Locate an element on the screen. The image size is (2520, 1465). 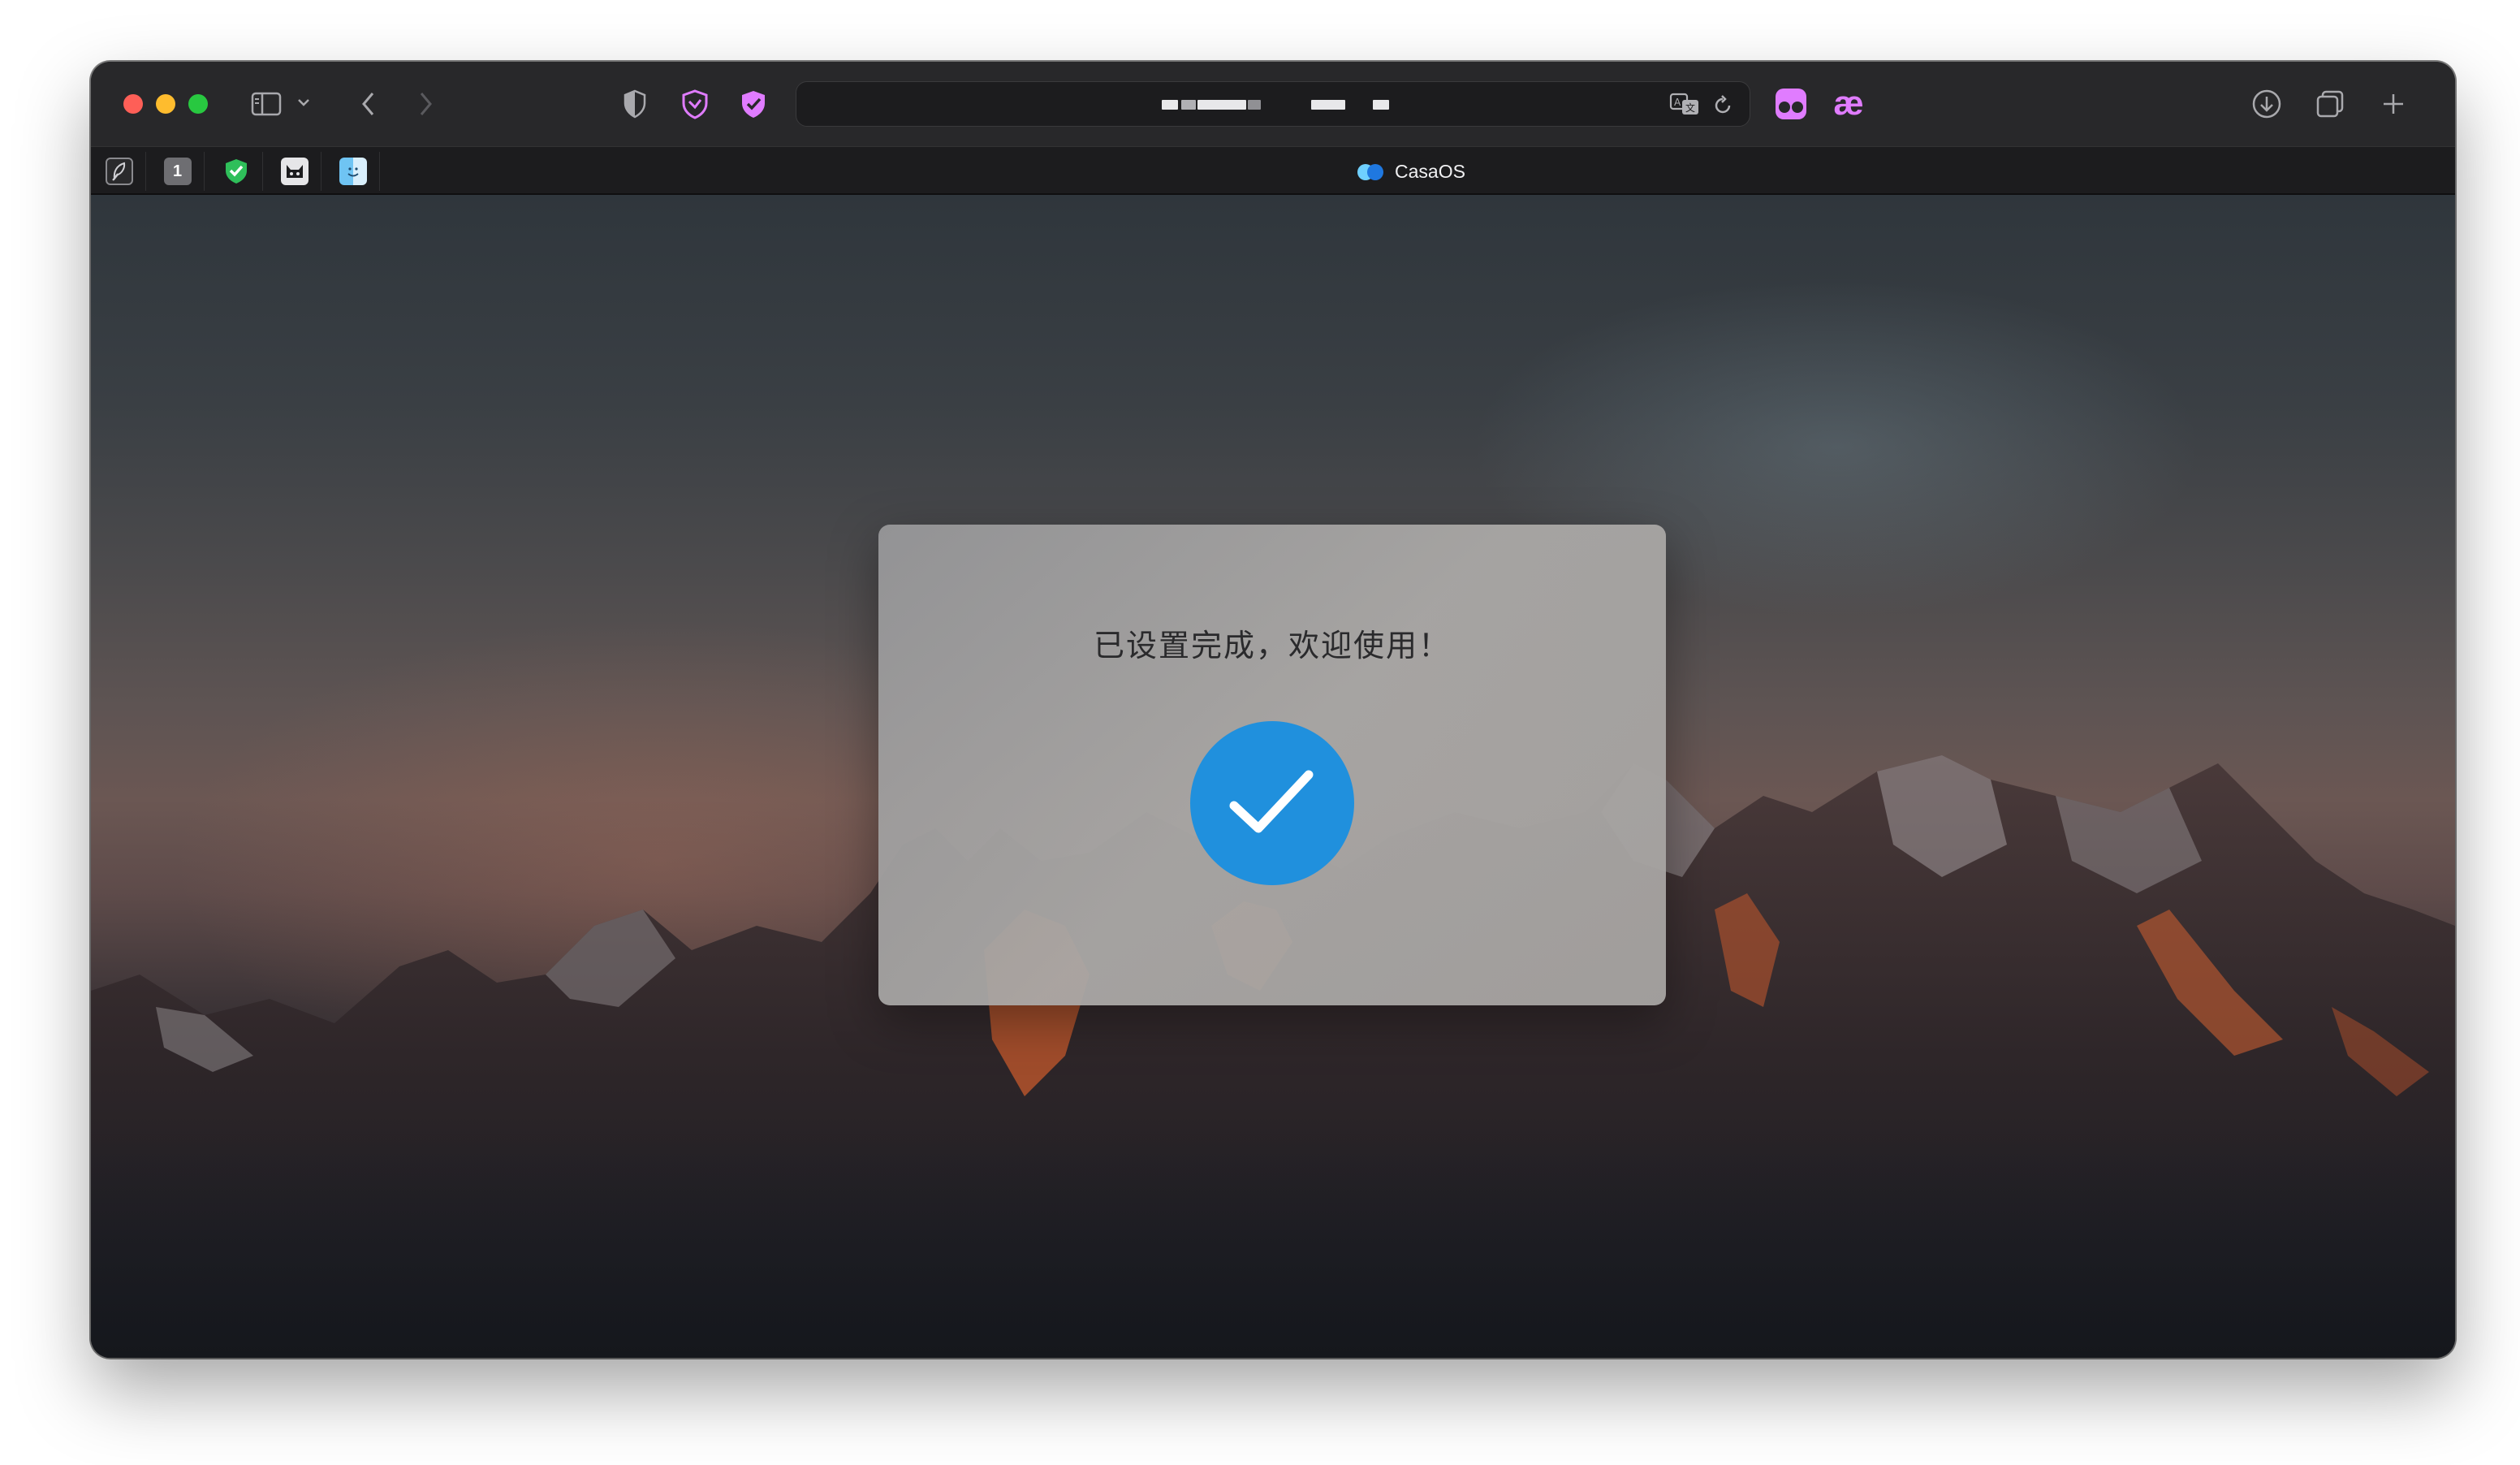
heart-shield-icon is located at coordinates (695, 104).